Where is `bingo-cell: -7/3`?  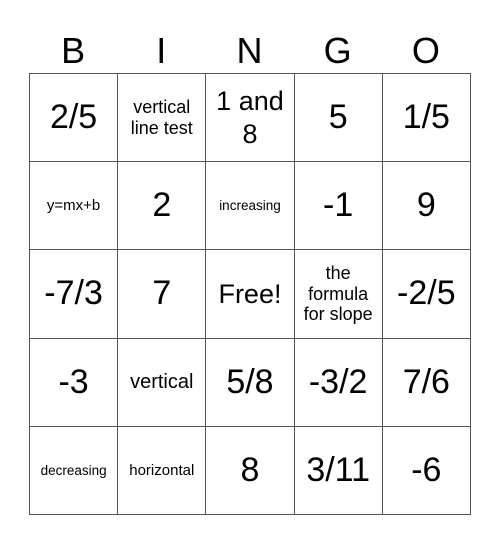 bingo-cell: -7/3 is located at coordinates (73, 294).